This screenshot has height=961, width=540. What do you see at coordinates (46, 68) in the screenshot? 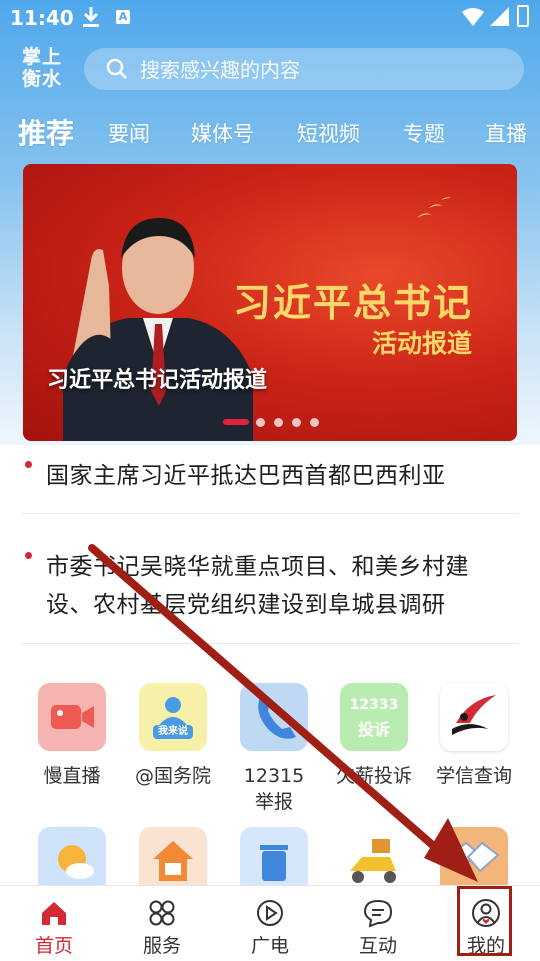
I see `app-logo: 掌上衡水` at bounding box center [46, 68].